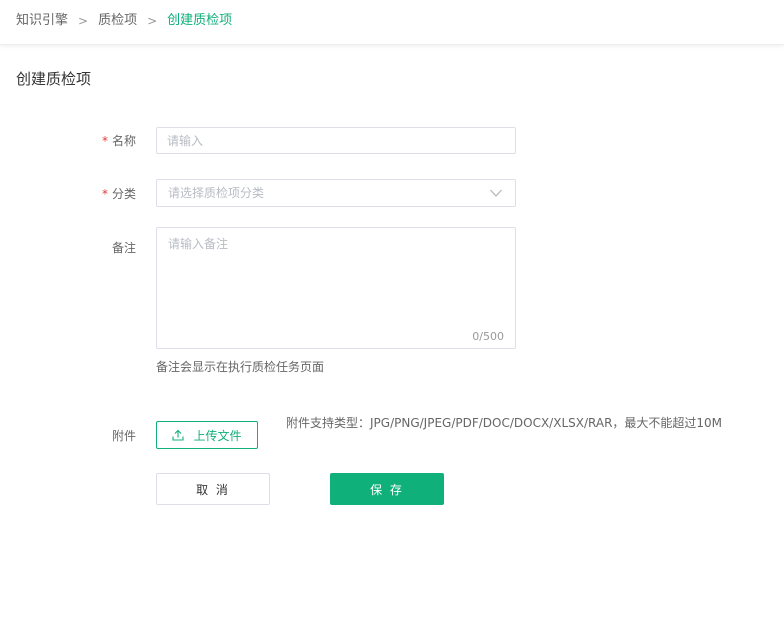 The height and width of the screenshot is (624, 784). I want to click on breadcrumb: 知识引擎 > 质检项 > 创建质检项, so click(124, 21).